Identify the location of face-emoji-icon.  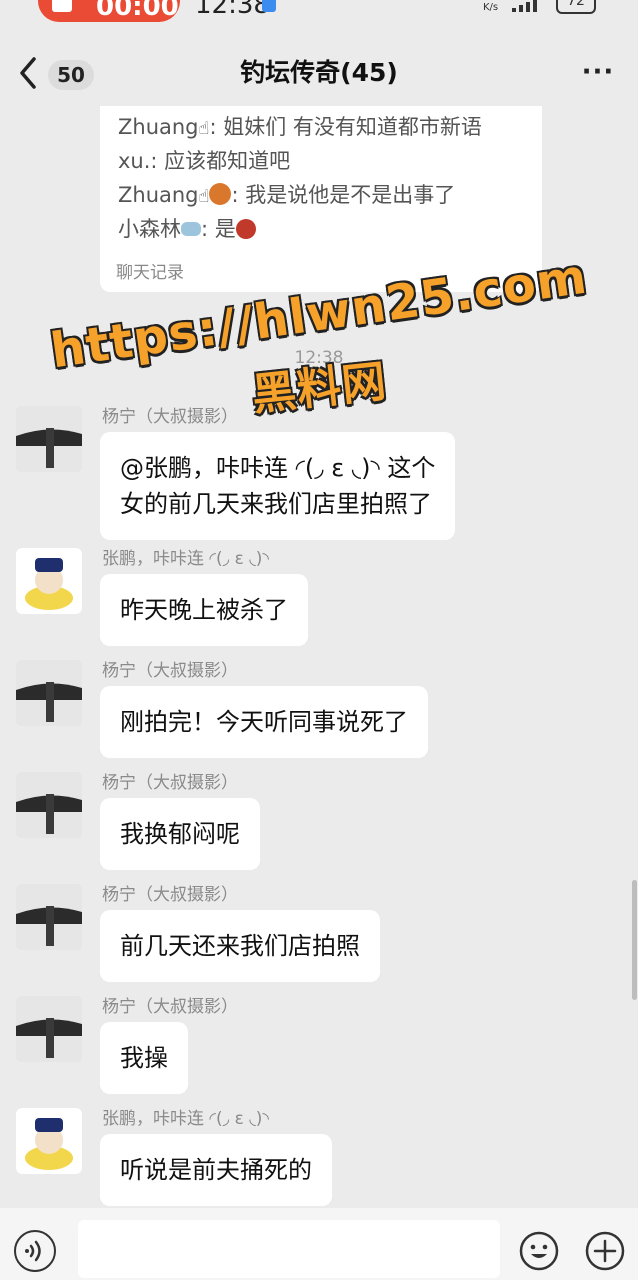
(220, 194).